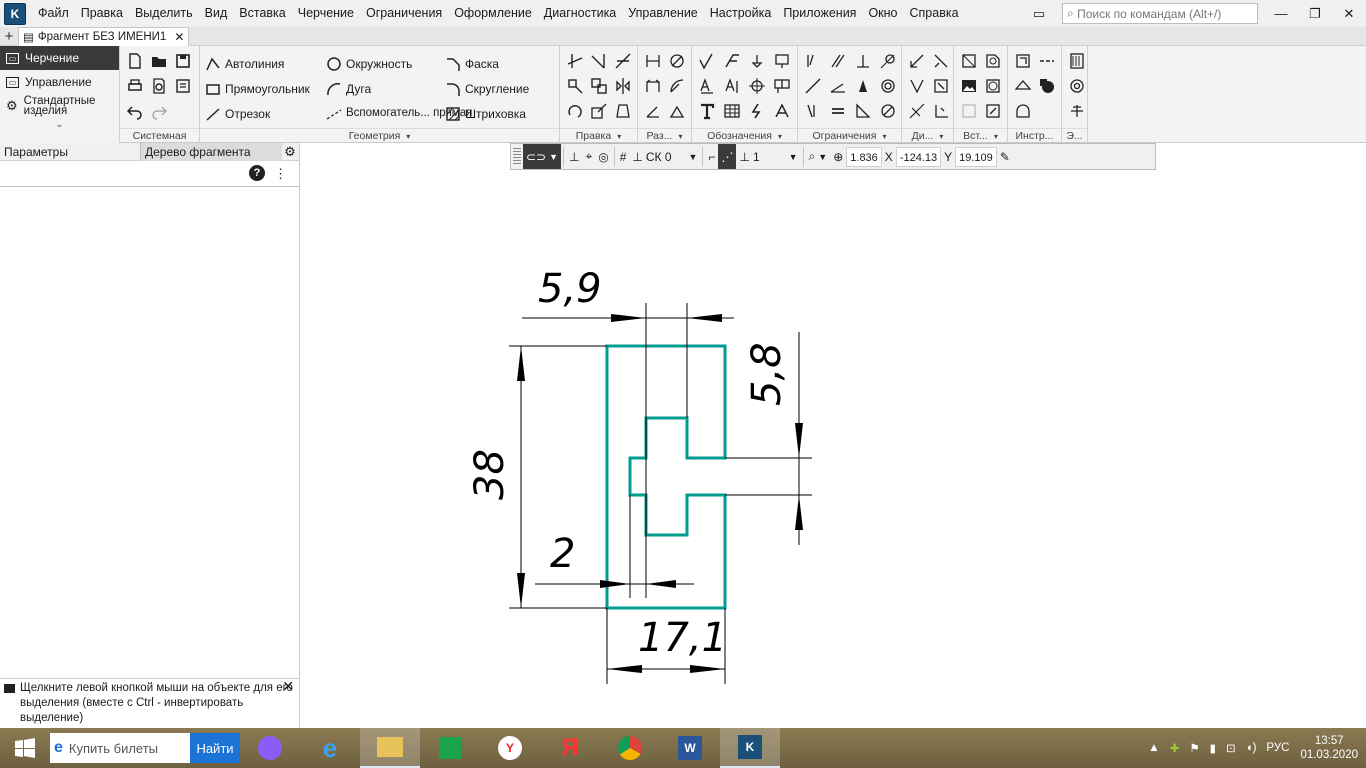  I want to click on explorer-app-icon, so click(390, 748).